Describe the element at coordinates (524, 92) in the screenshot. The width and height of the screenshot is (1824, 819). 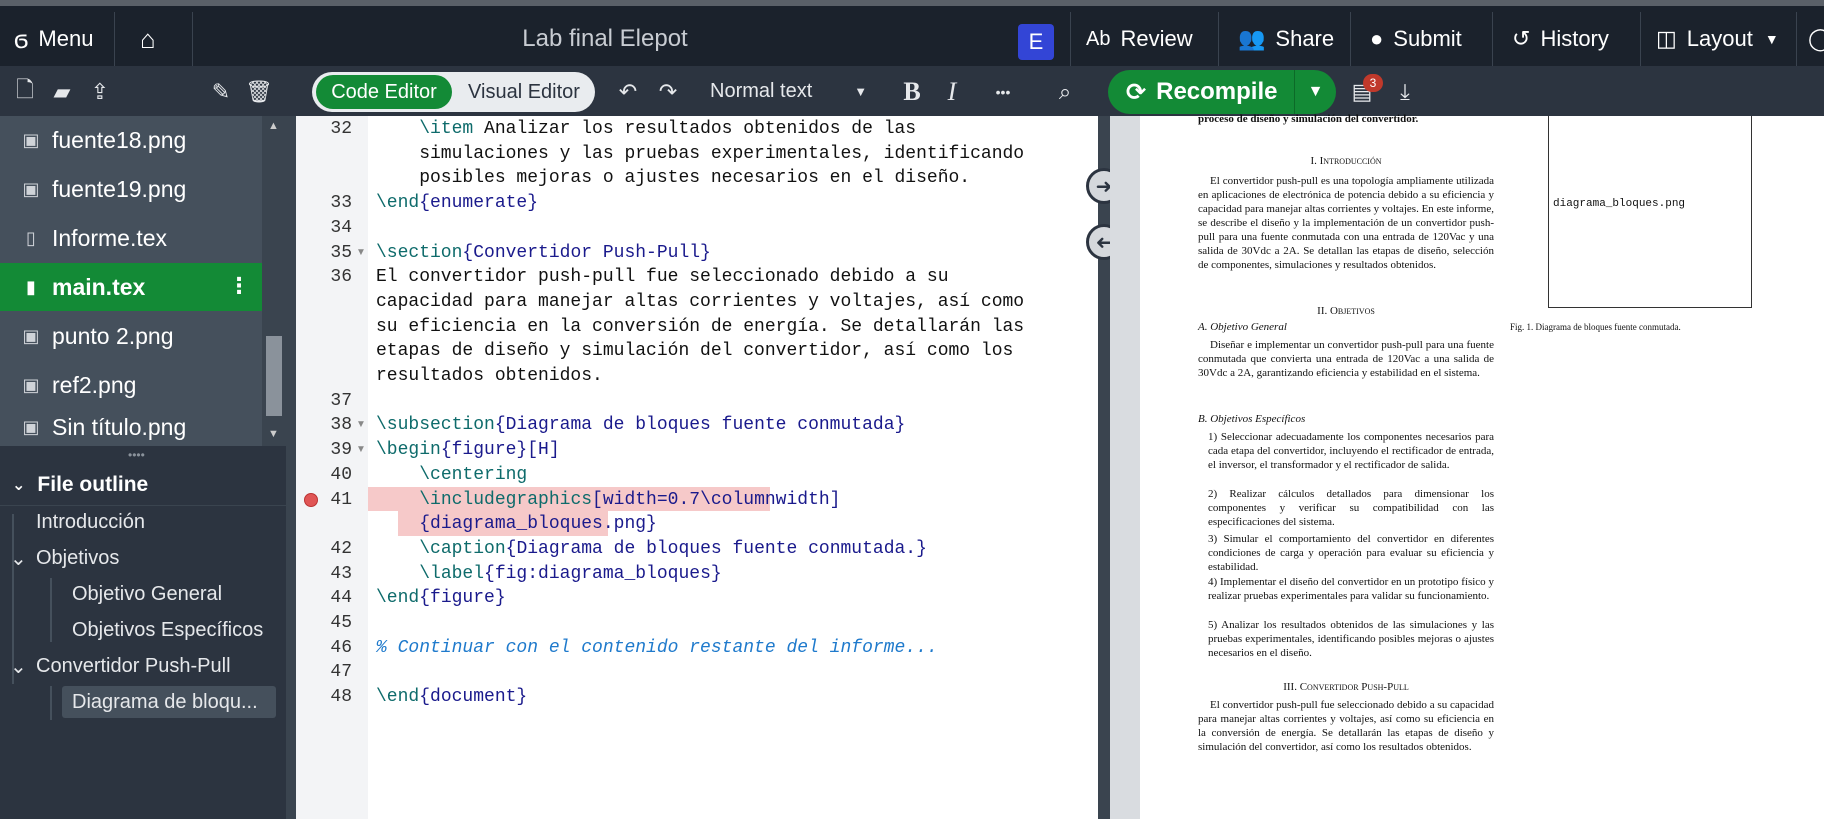
I see `visual-editor-tab: Visual Editor` at that location.